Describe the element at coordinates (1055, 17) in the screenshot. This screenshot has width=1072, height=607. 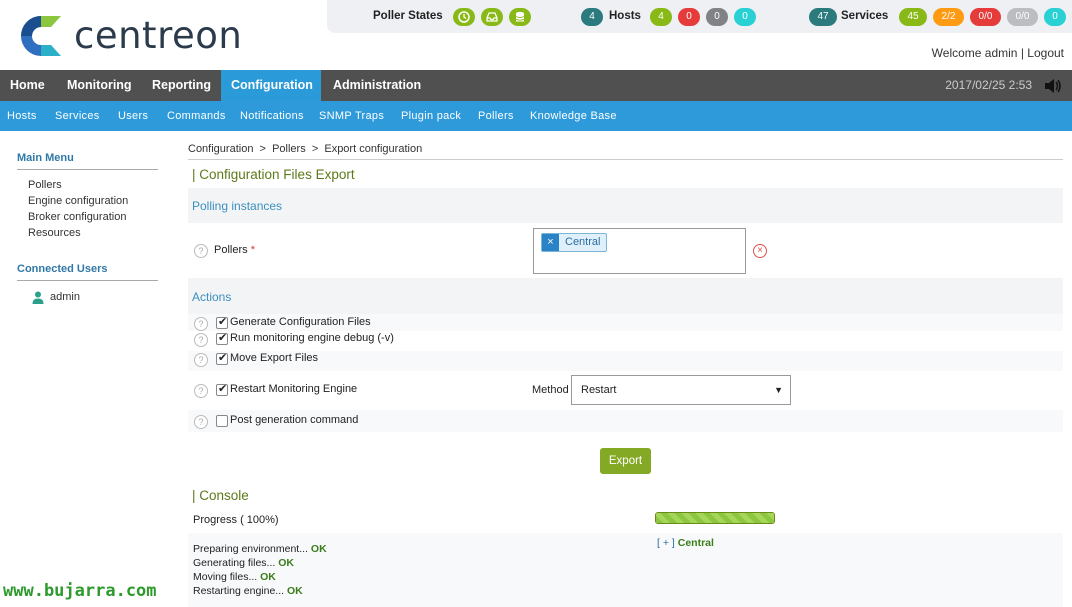
I see `services-pending-badge: 0` at that location.